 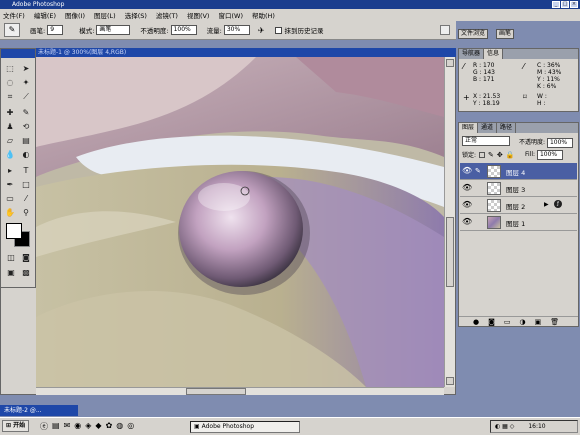 I want to click on scroll-up-icon, so click(x=450, y=63).